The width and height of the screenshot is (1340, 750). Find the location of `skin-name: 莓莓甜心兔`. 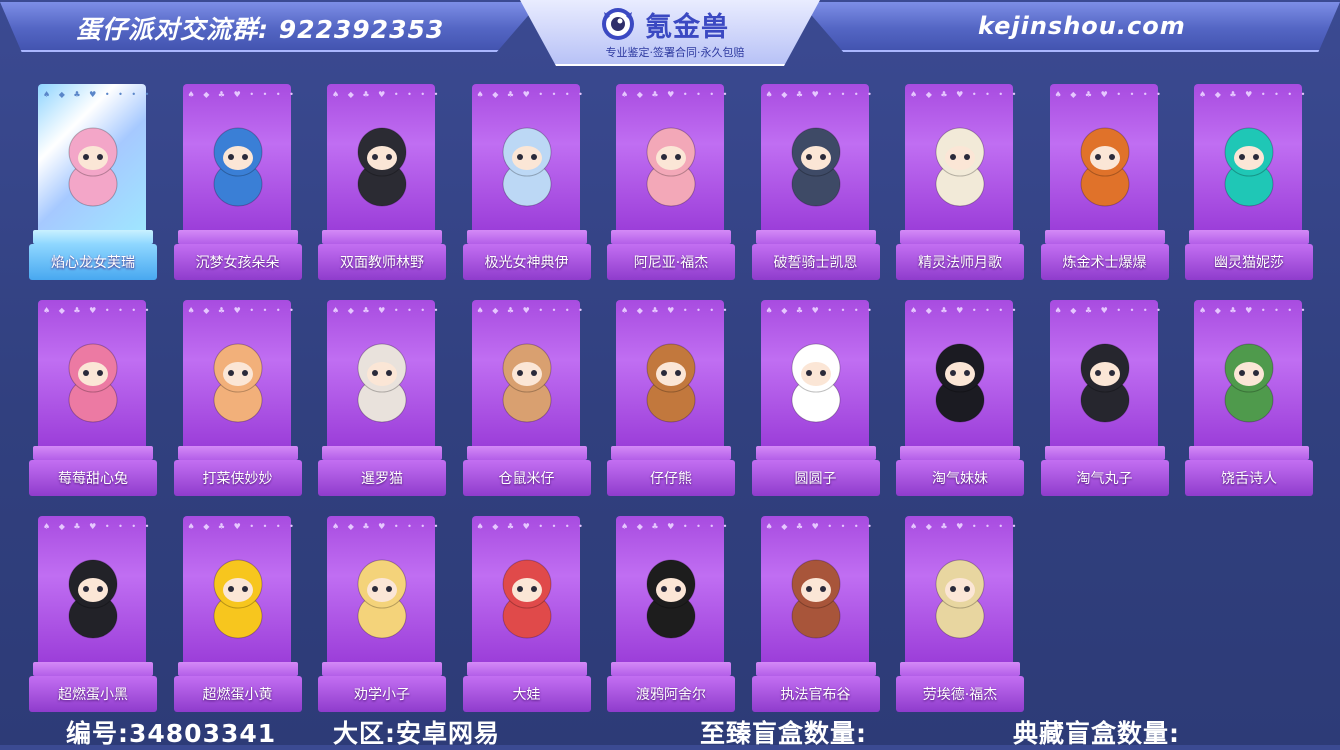

skin-name: 莓莓甜心兔 is located at coordinates (93, 479).